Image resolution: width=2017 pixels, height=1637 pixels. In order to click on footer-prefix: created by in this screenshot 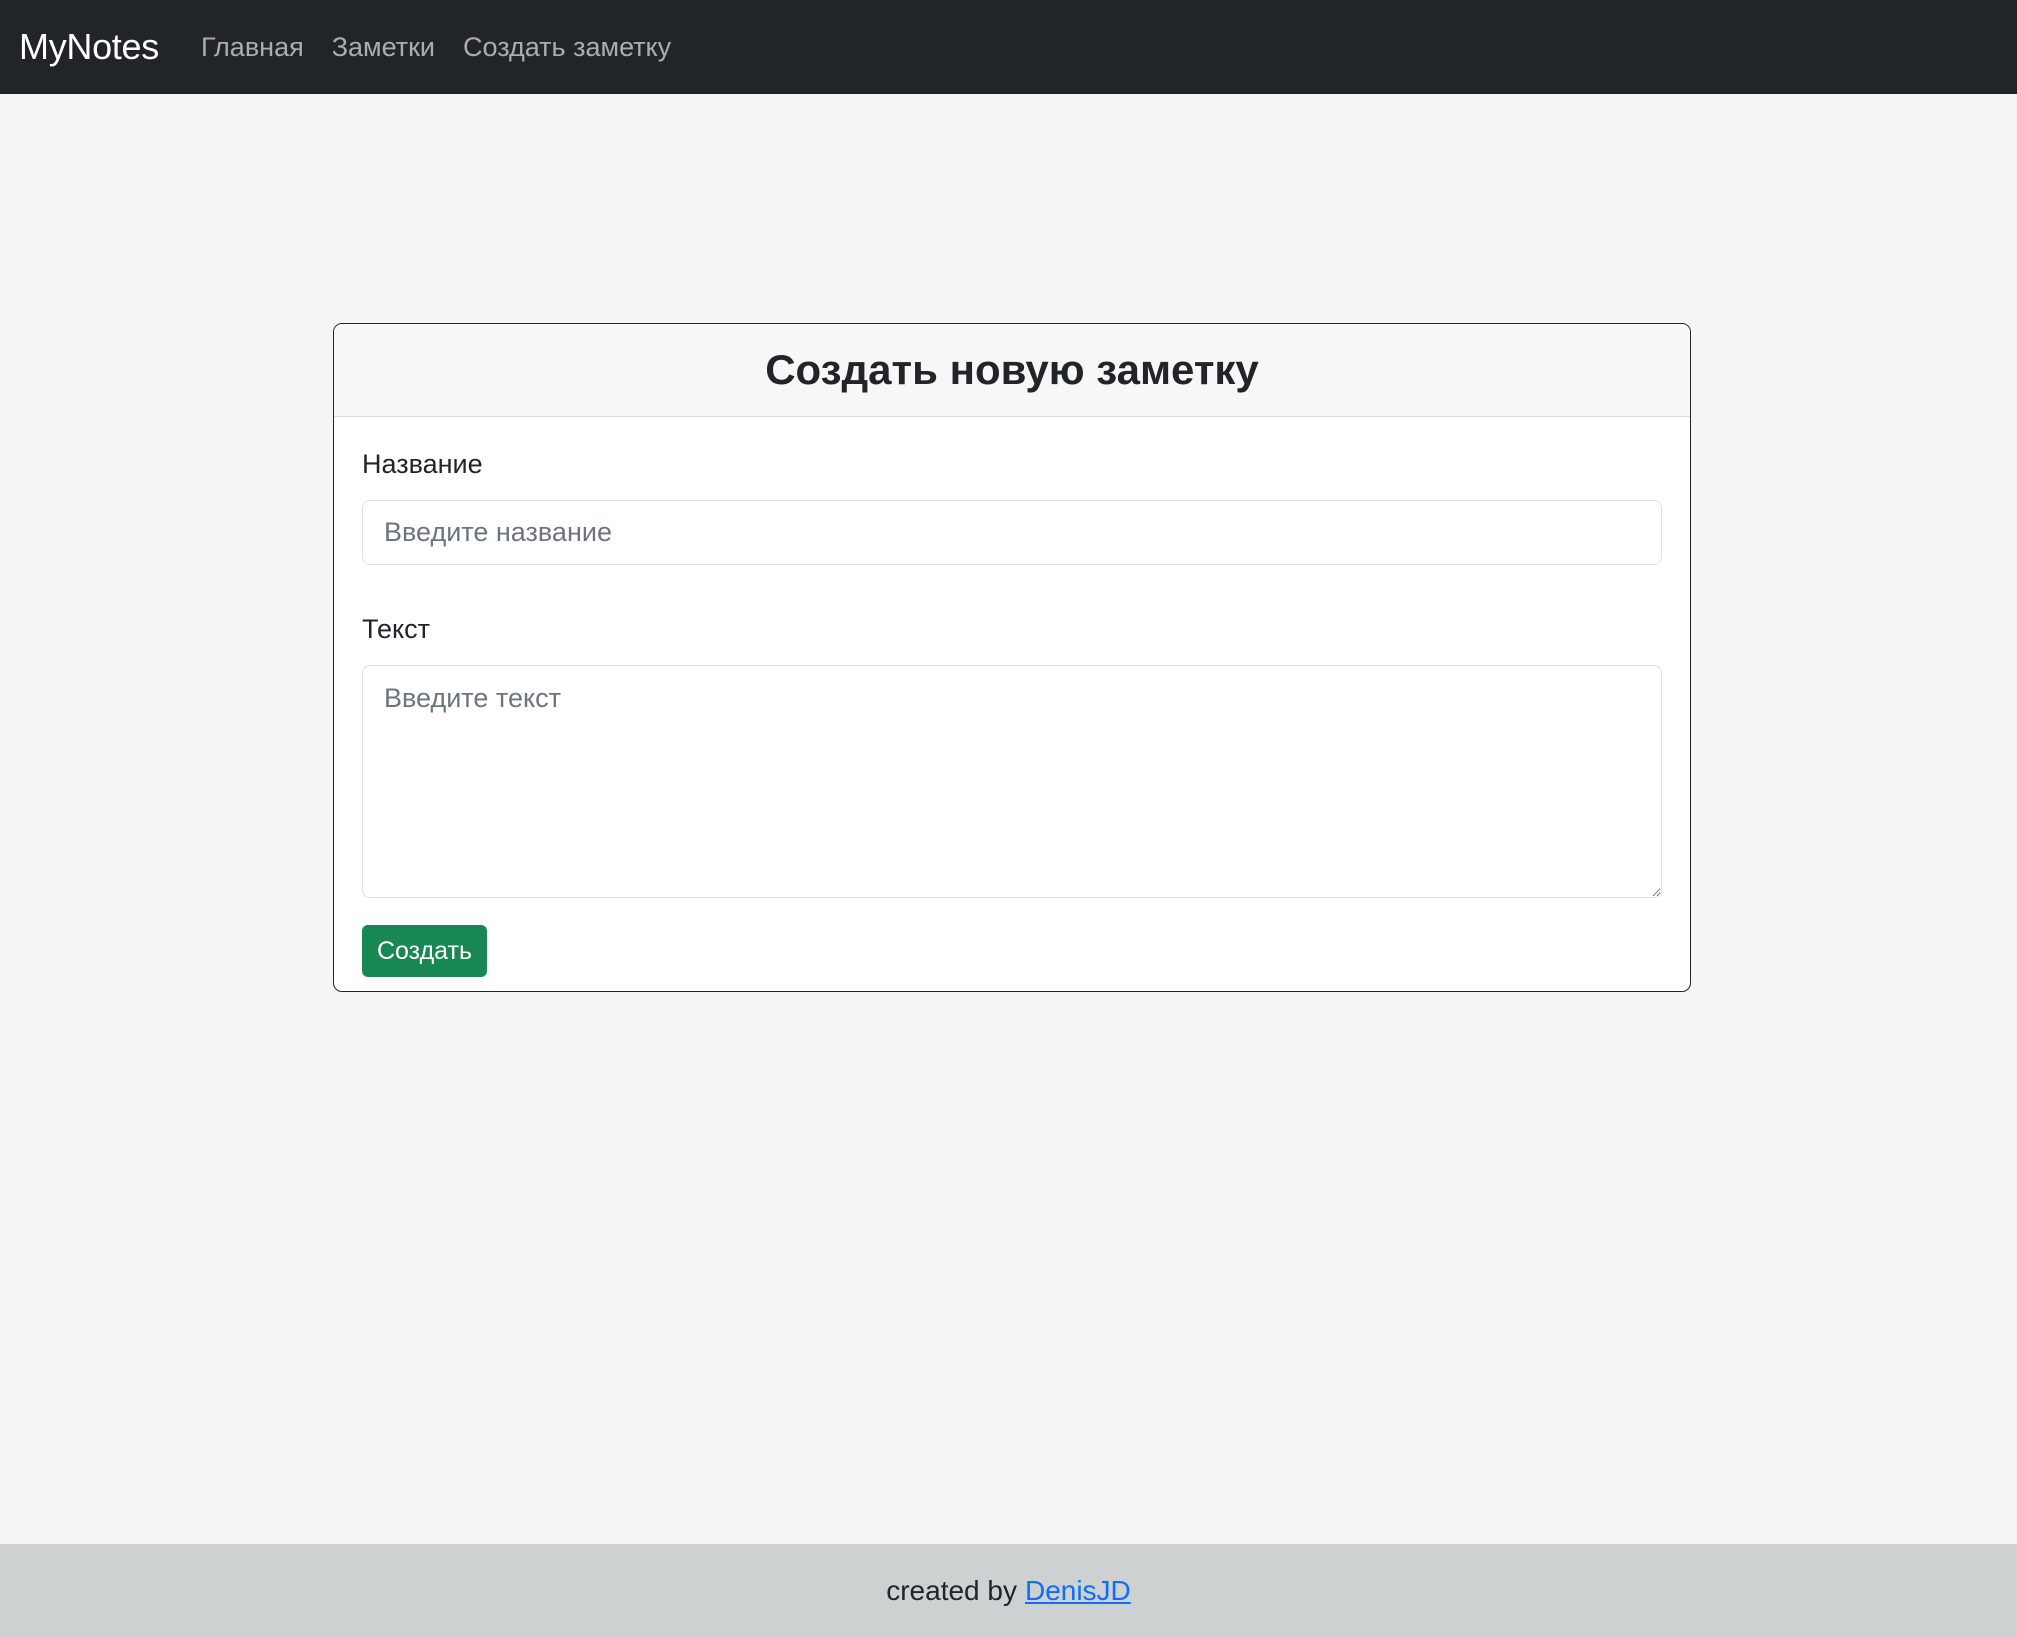, I will do `click(951, 1590)`.